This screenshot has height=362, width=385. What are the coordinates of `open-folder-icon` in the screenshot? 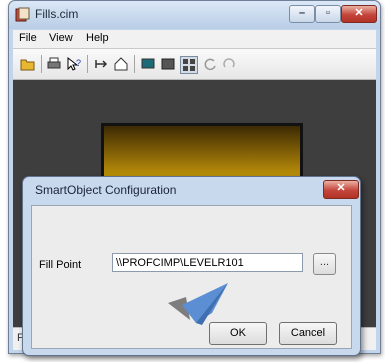 It's located at (28, 64).